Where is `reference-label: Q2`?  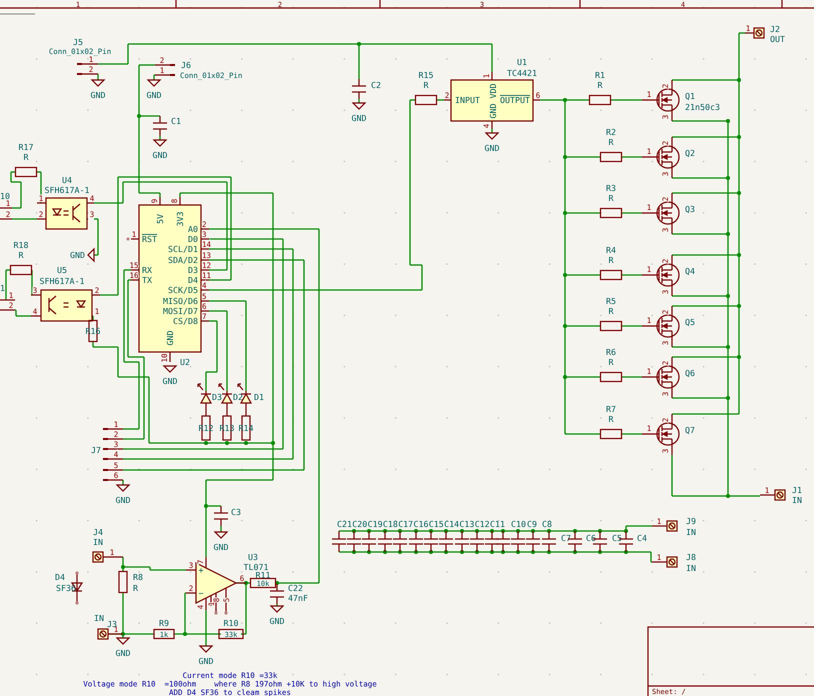 reference-label: Q2 is located at coordinates (690, 153).